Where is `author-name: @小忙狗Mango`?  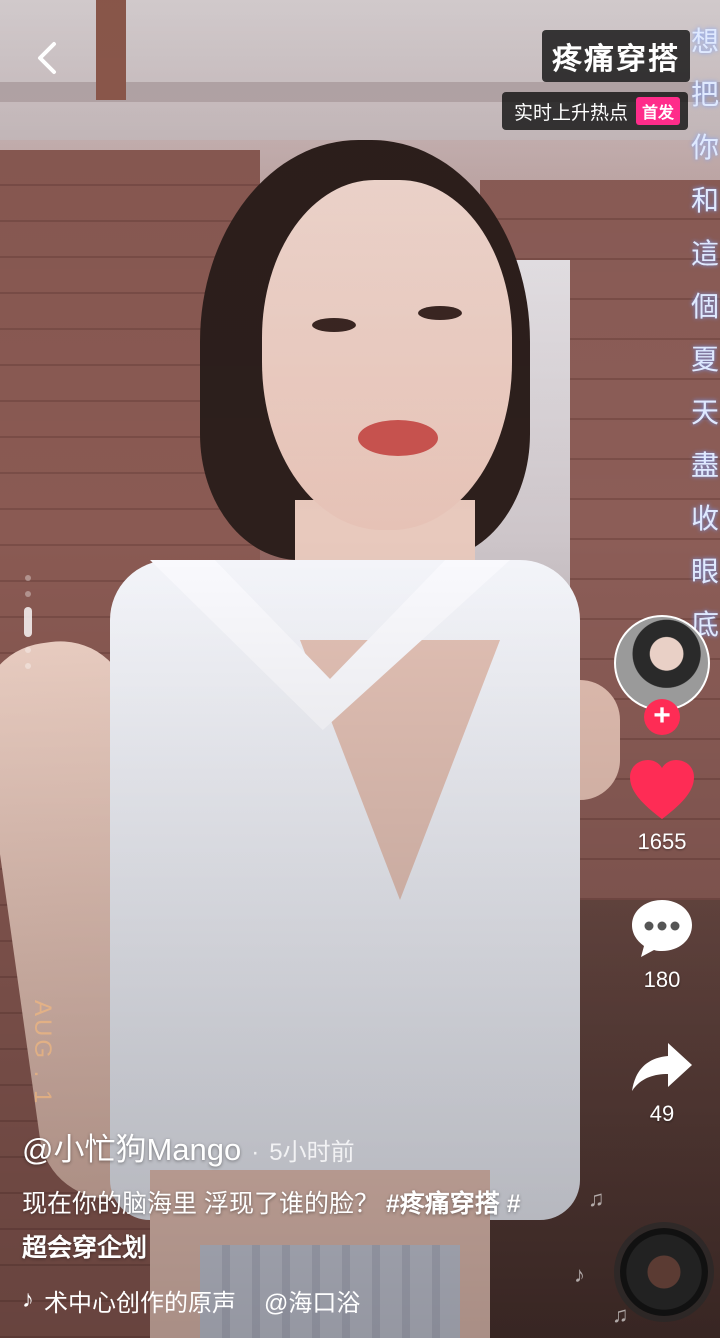 author-name: @小忙狗Mango is located at coordinates (131, 1146).